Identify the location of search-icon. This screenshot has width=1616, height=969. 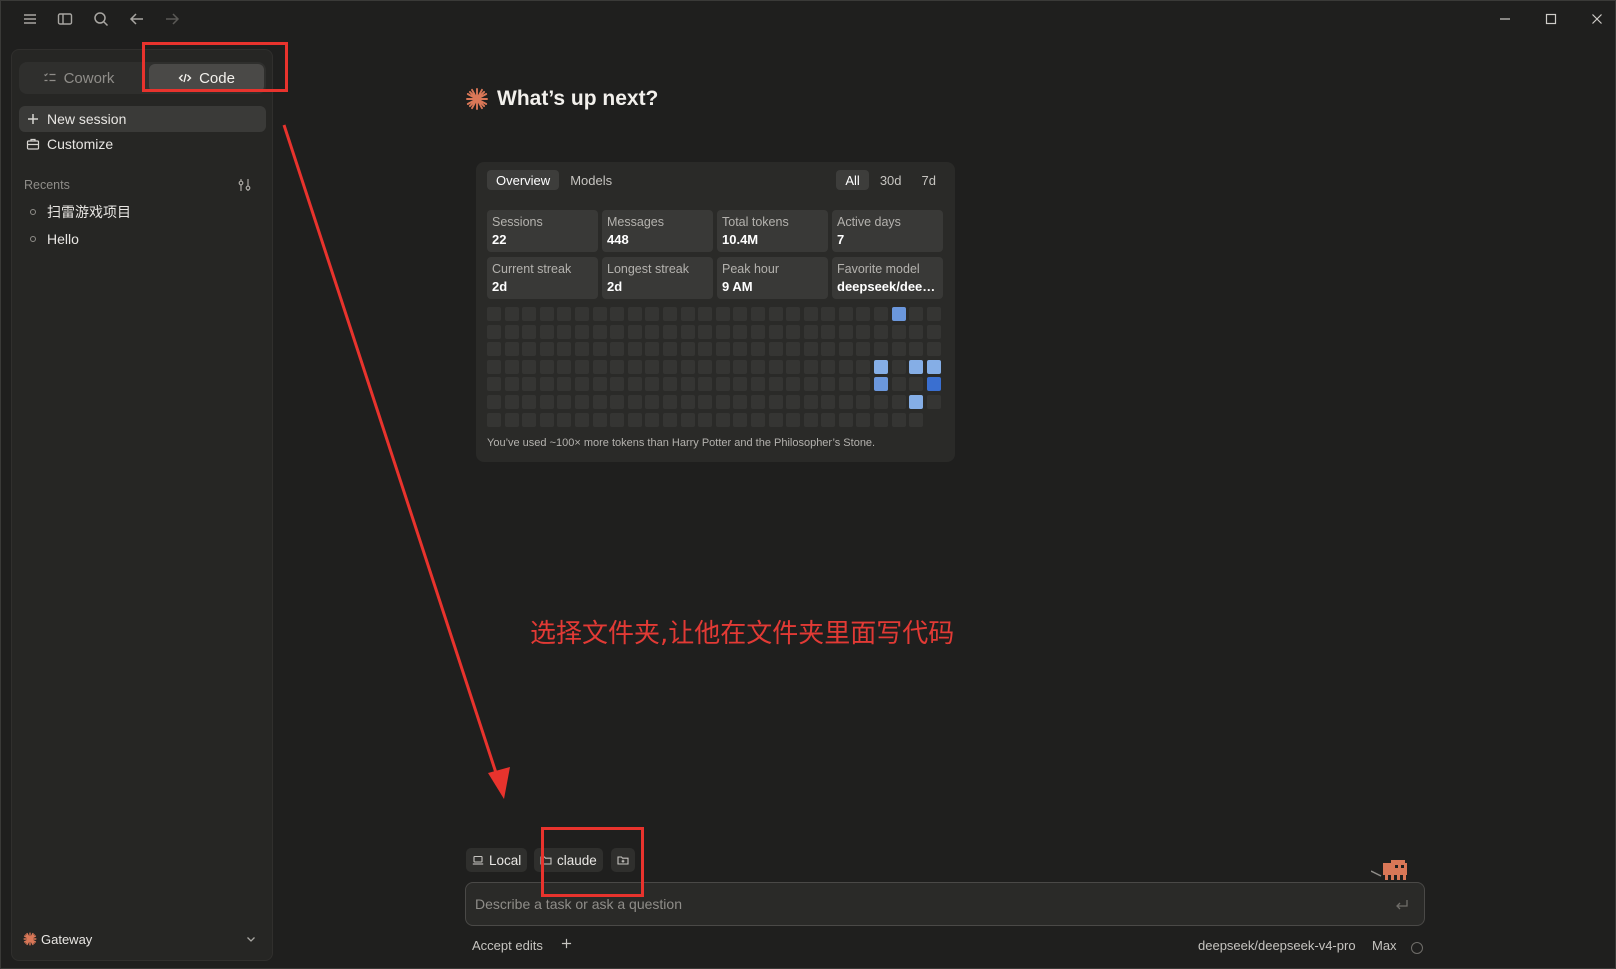
(101, 19).